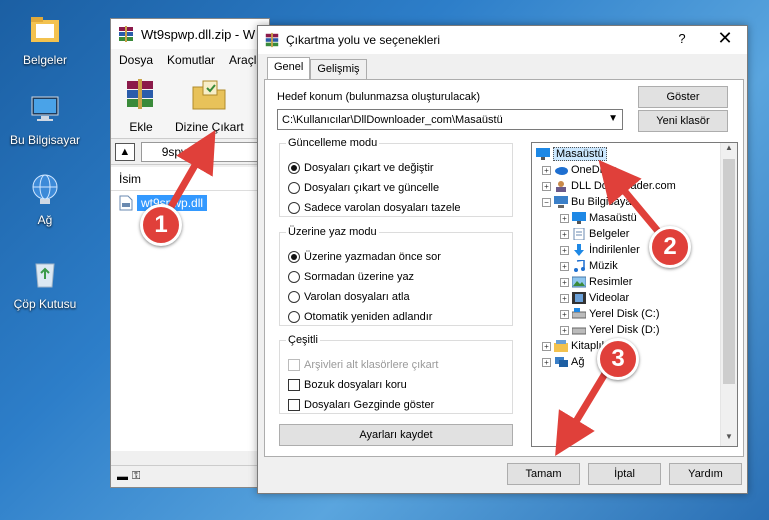 The height and width of the screenshot is (520, 769). Describe the element at coordinates (611, 282) in the screenshot. I see `tree-label: Resimler` at that location.